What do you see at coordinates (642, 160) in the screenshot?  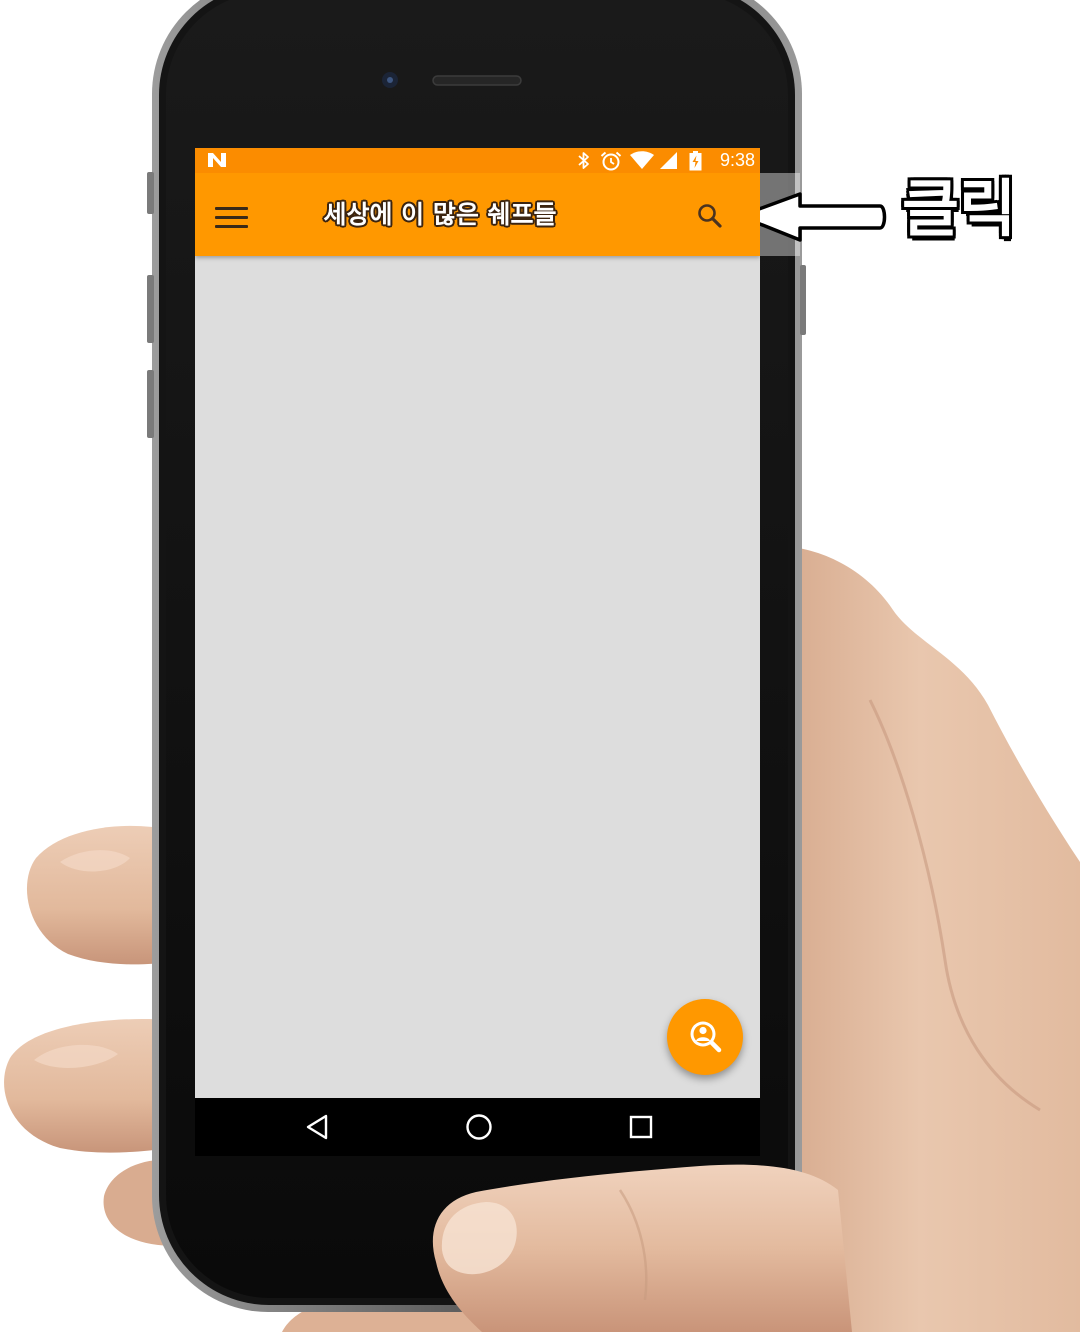 I see `wifi-icon` at bounding box center [642, 160].